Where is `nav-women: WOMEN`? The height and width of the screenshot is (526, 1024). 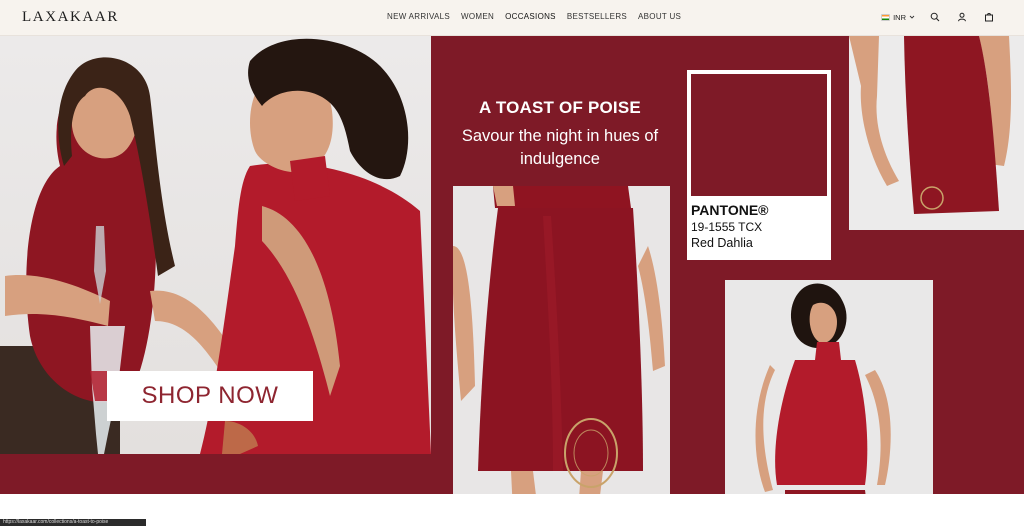
nav-women: WOMEN is located at coordinates (477, 16).